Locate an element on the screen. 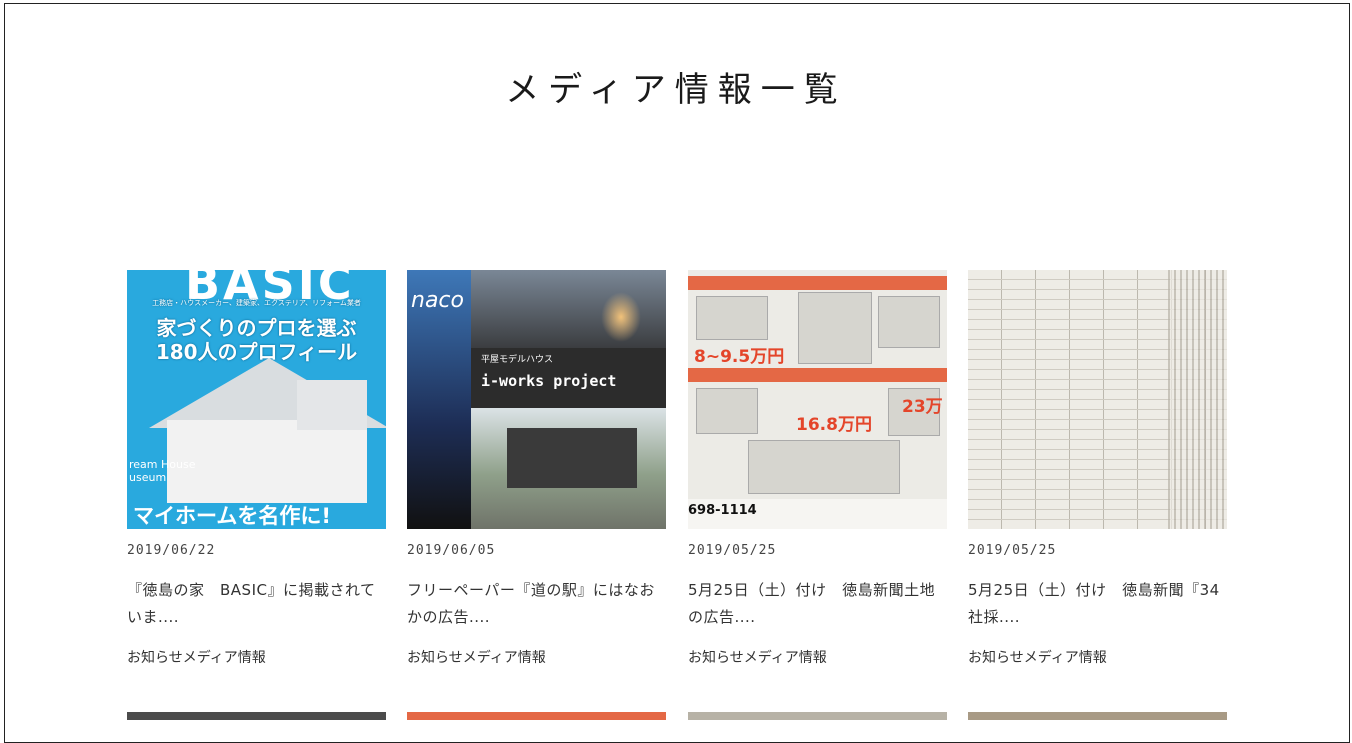 This screenshot has height=743, width=1352. newspaper-text-column is located at coordinates (1197, 399).